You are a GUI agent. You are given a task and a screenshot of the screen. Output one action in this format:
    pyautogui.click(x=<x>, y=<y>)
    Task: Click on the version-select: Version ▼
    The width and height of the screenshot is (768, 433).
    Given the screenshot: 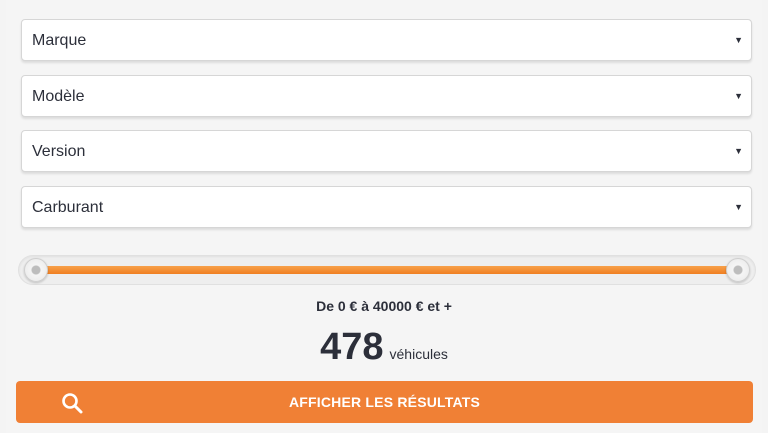 What is the action you would take?
    pyautogui.click(x=386, y=151)
    